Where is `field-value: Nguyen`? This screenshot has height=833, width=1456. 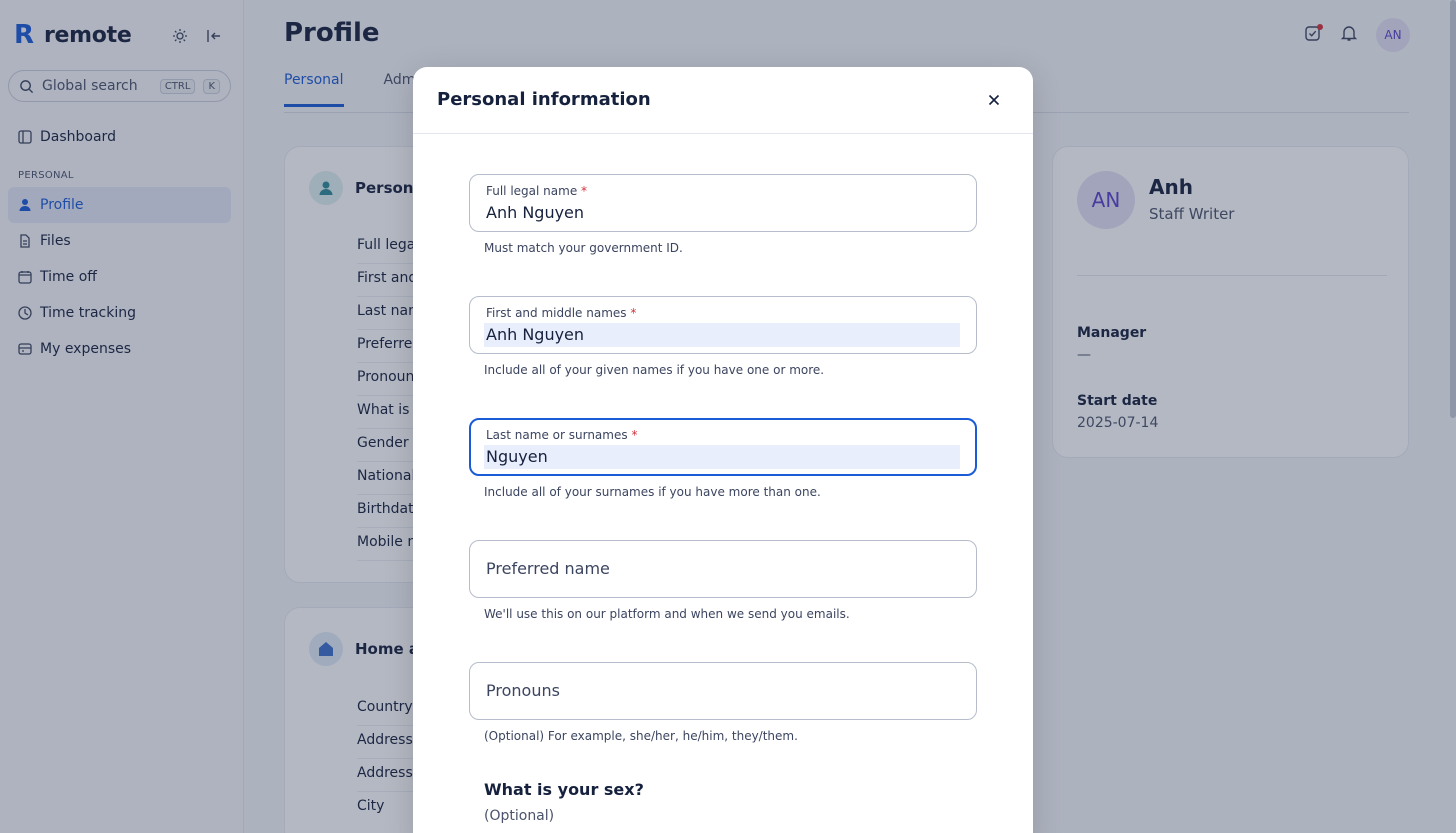
field-value: Nguyen is located at coordinates (722, 457).